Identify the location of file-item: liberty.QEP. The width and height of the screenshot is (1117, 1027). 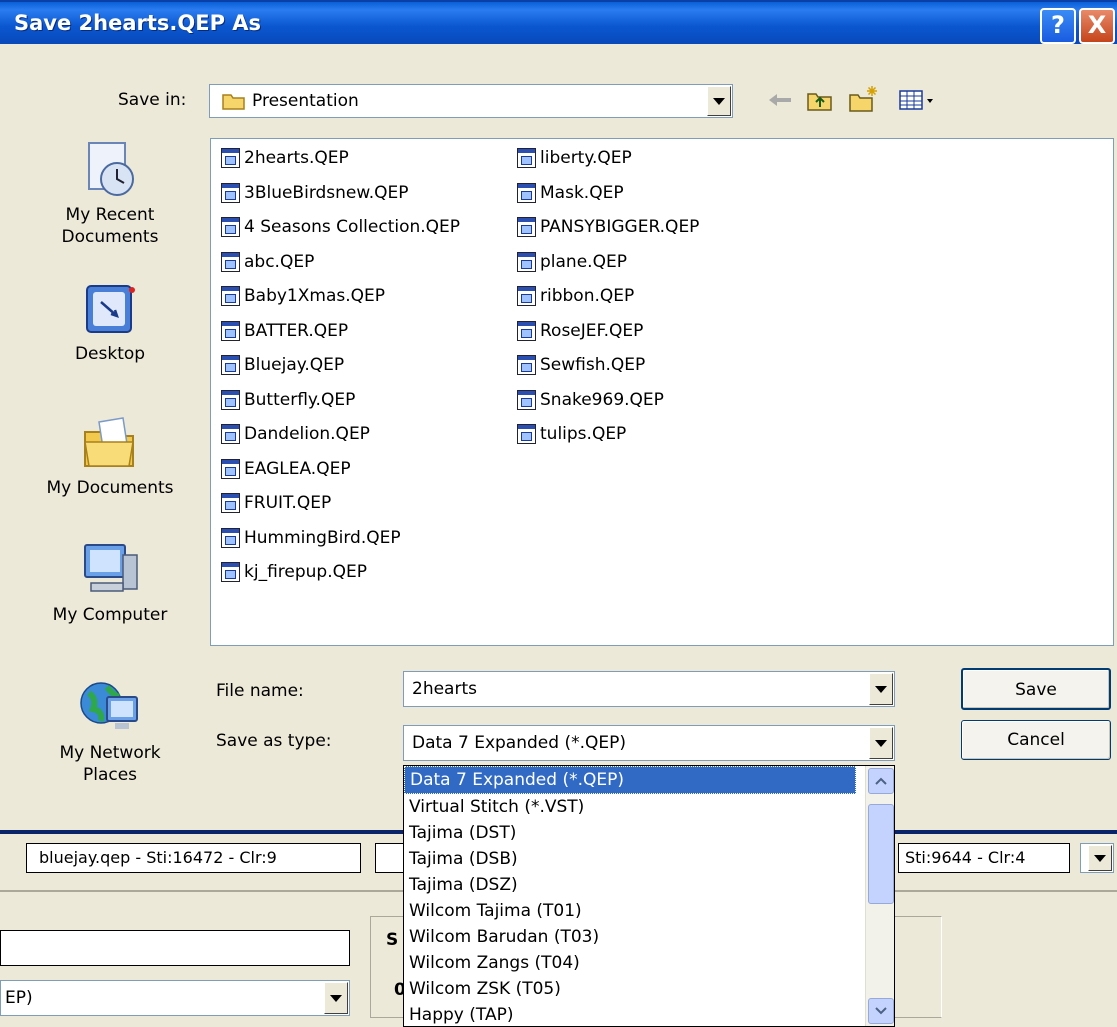
(574, 158).